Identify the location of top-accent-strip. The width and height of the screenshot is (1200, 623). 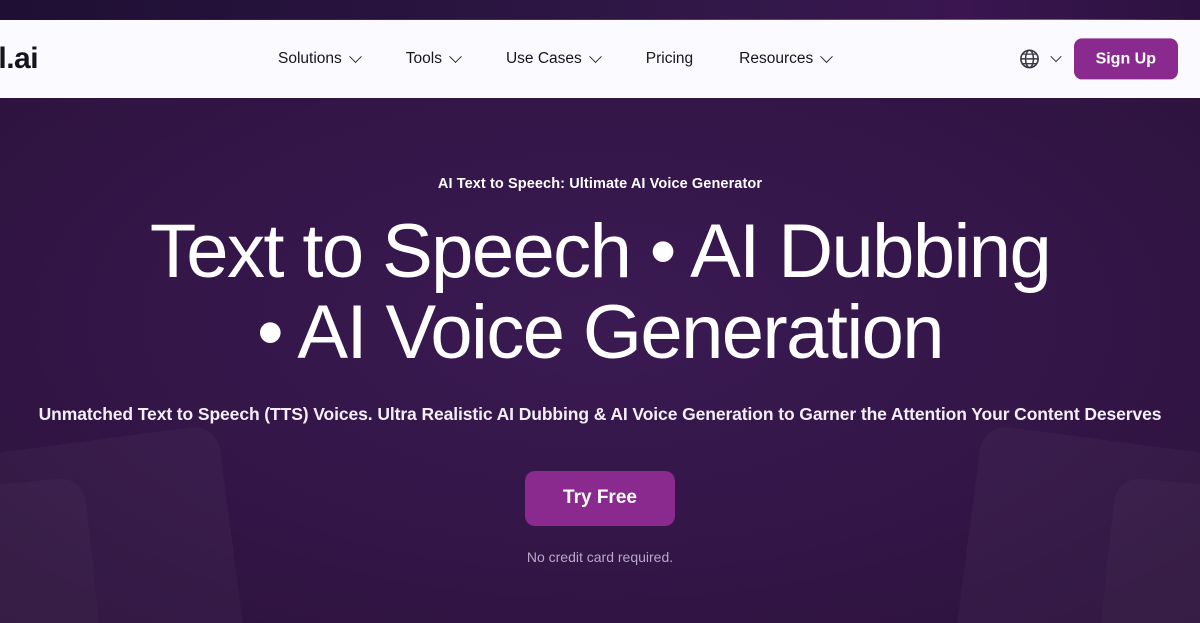
(600, 10).